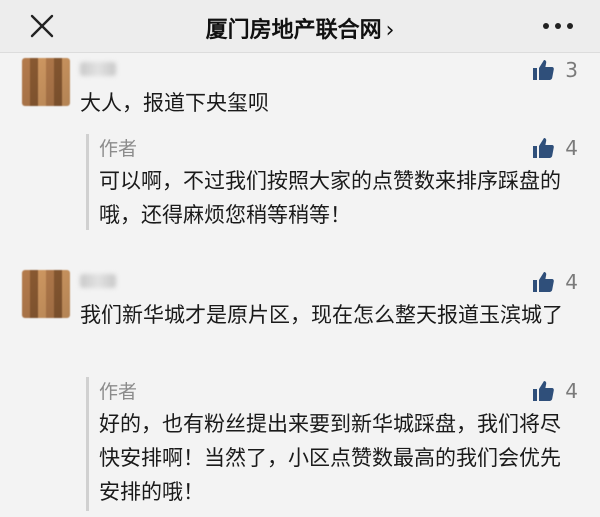 This screenshot has height=517, width=600. Describe the element at coordinates (293, 30) in the screenshot. I see `page-title: 厦门房地产联合网` at that location.